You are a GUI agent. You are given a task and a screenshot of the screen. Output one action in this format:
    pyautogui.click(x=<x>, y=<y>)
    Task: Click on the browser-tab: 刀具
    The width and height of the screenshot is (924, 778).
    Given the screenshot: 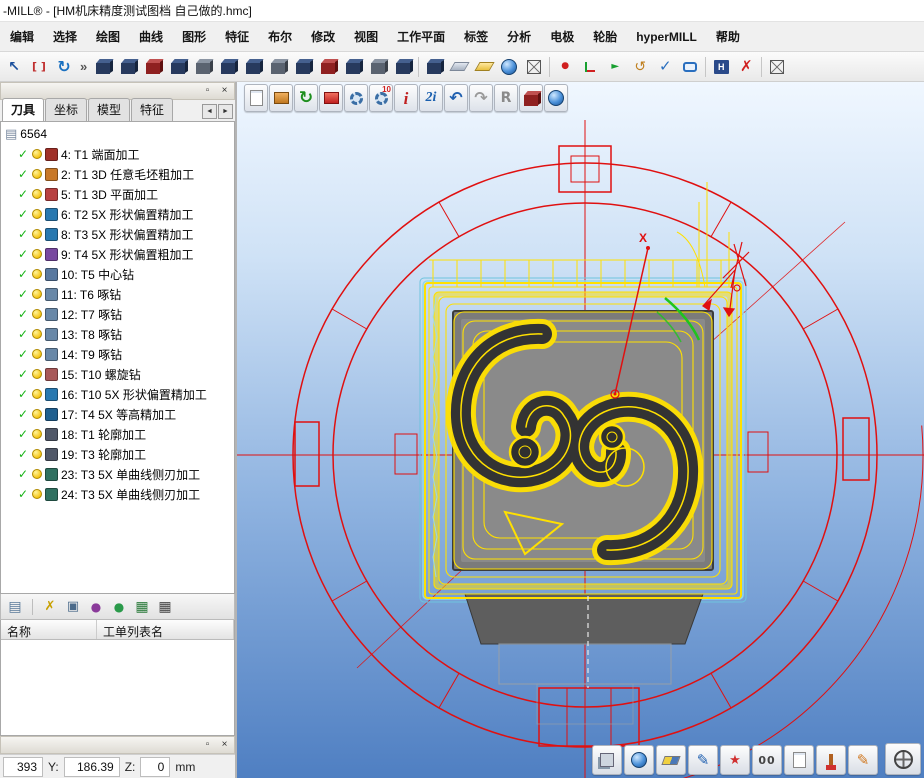 What is the action you would take?
    pyautogui.click(x=23, y=109)
    